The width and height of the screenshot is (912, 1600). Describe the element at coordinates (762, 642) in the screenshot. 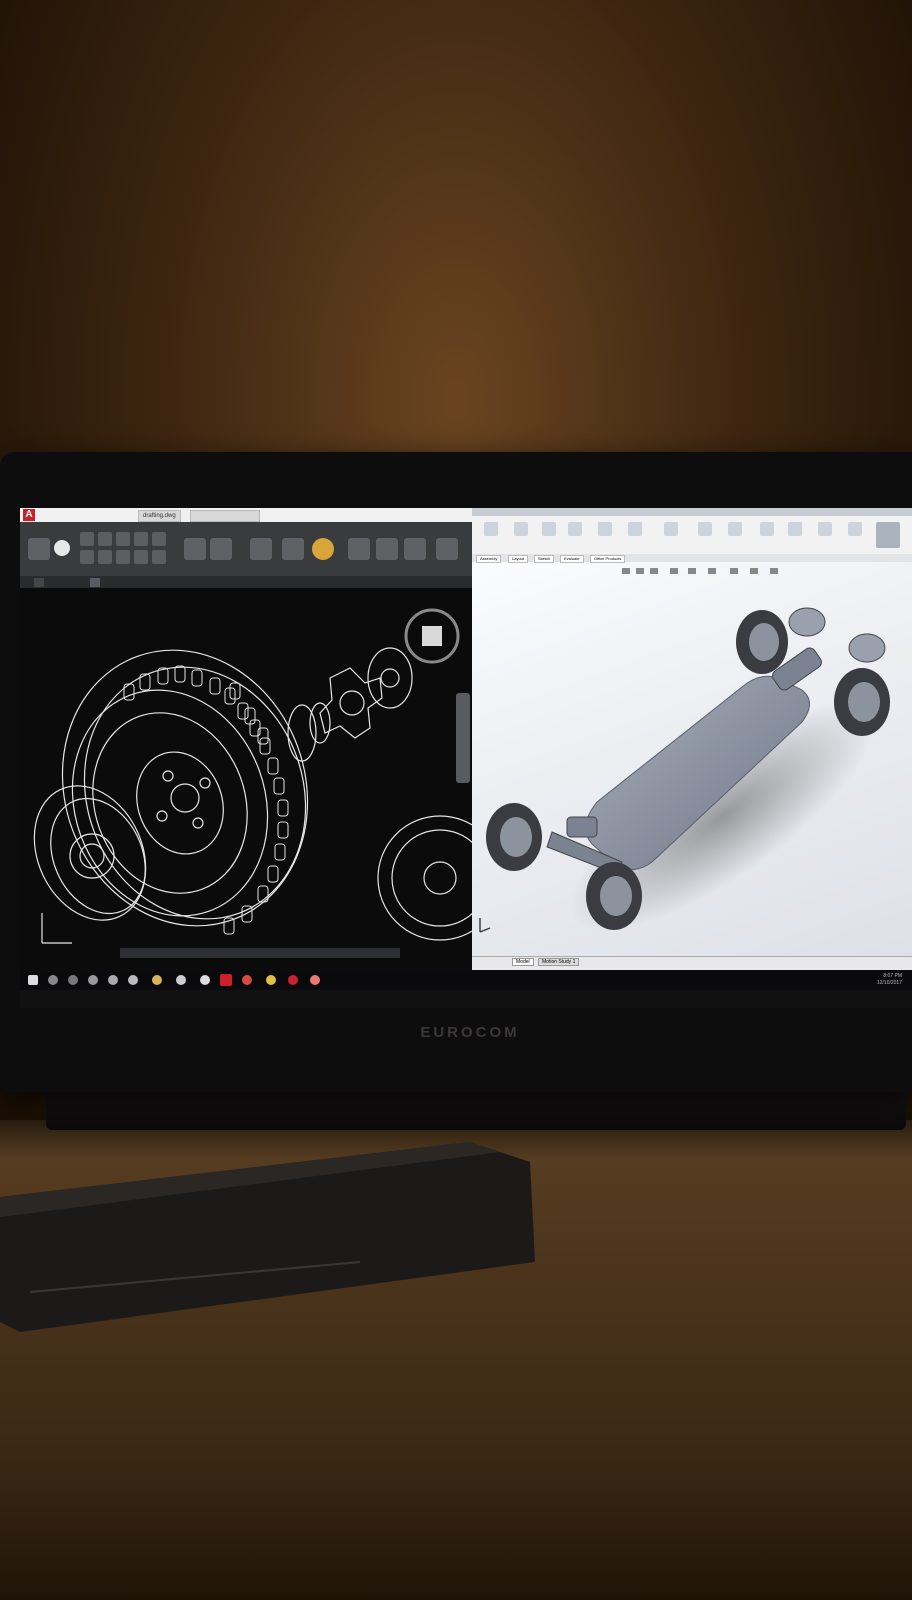

I see `wheel-rear-left` at that location.